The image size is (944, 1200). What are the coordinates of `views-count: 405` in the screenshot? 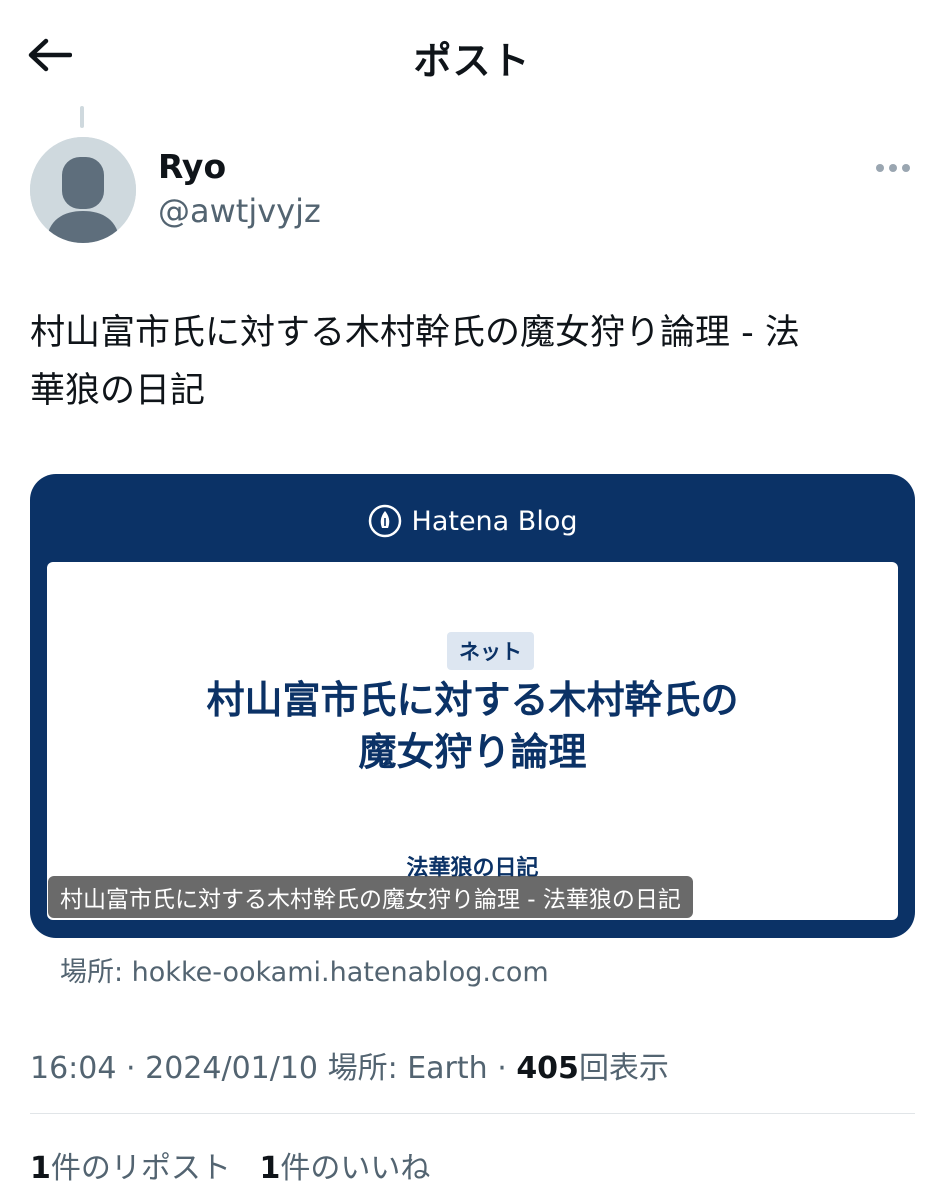 It's located at (547, 1068).